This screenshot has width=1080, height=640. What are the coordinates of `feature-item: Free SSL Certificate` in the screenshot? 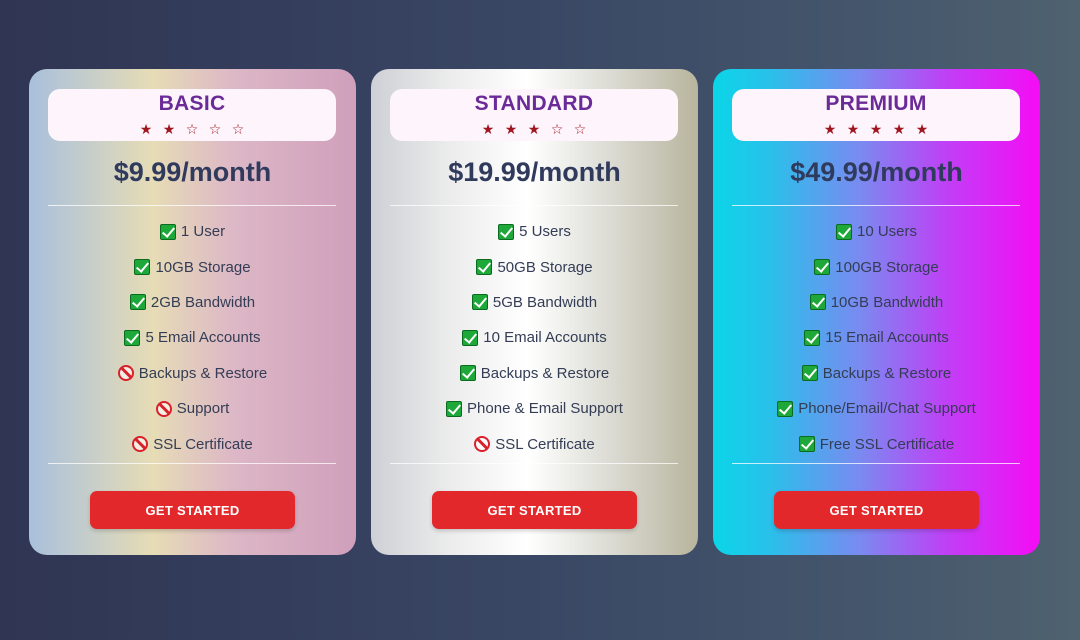 It's located at (876, 443).